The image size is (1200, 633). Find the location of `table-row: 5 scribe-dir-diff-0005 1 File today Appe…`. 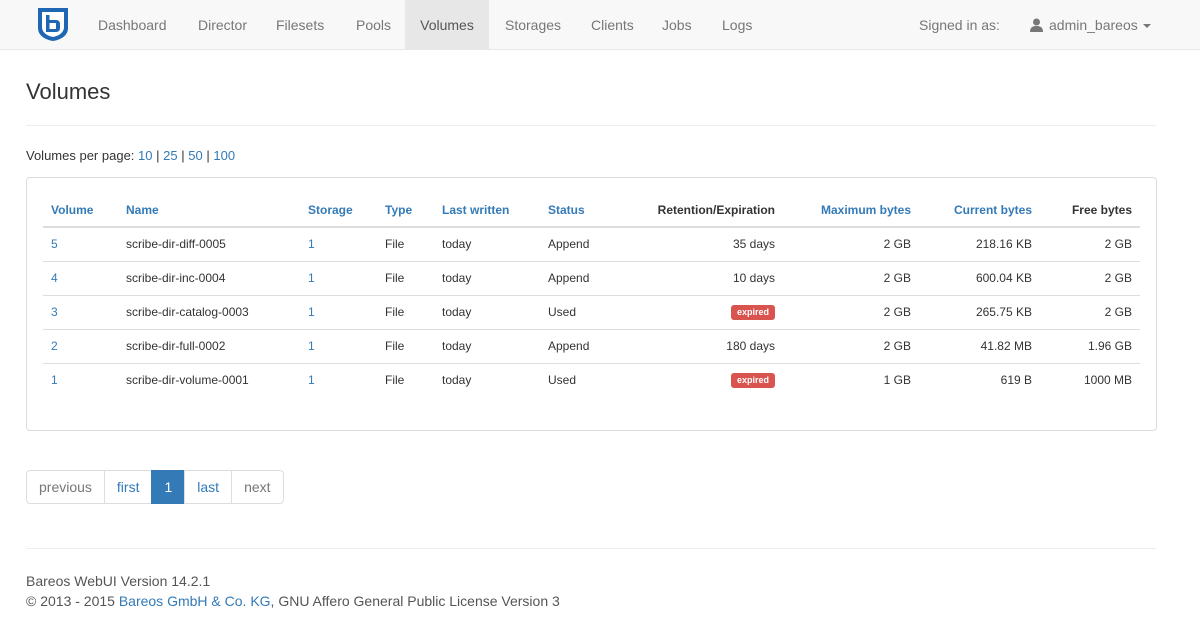

table-row: 5 scribe-dir-diff-0005 1 File today Appe… is located at coordinates (591, 244).